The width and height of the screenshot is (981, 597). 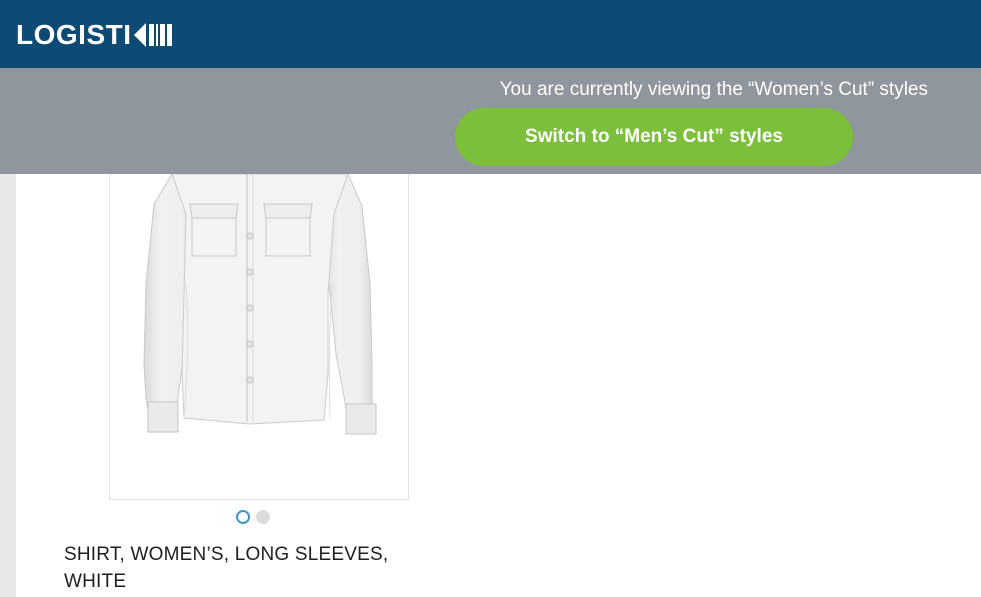 What do you see at coordinates (153, 35) in the screenshot?
I see `logistik-k-barcode-icon` at bounding box center [153, 35].